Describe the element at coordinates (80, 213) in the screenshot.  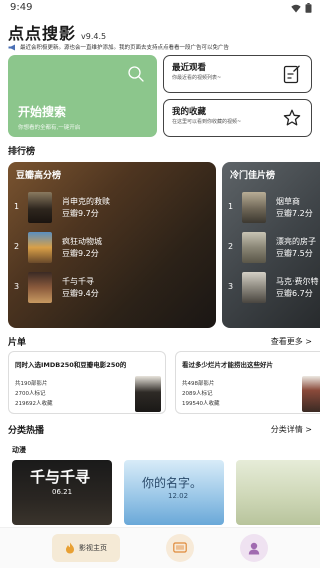
I see `movie-score: 豆瓣9.7分` at that location.